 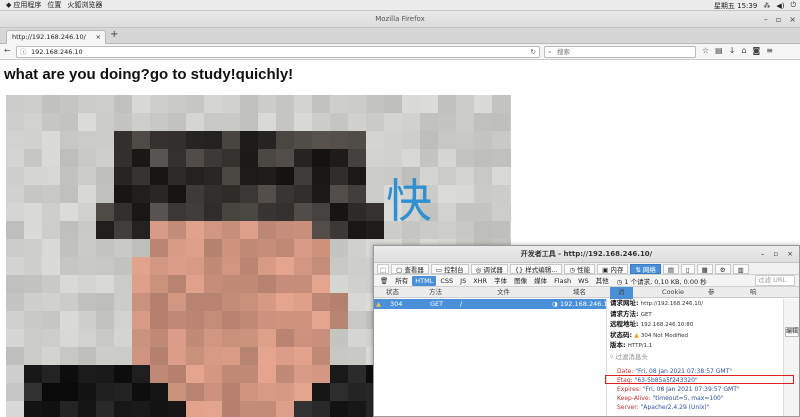 What do you see at coordinates (722, 268) in the screenshot?
I see `settings-gear-icon: ⚙` at bounding box center [722, 268].